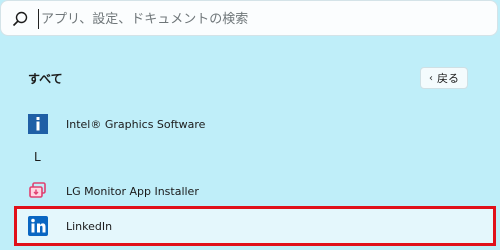 The image size is (500, 250). I want to click on app-item-lg-monitor-installer: LG Monitor App Installer, so click(254, 191).